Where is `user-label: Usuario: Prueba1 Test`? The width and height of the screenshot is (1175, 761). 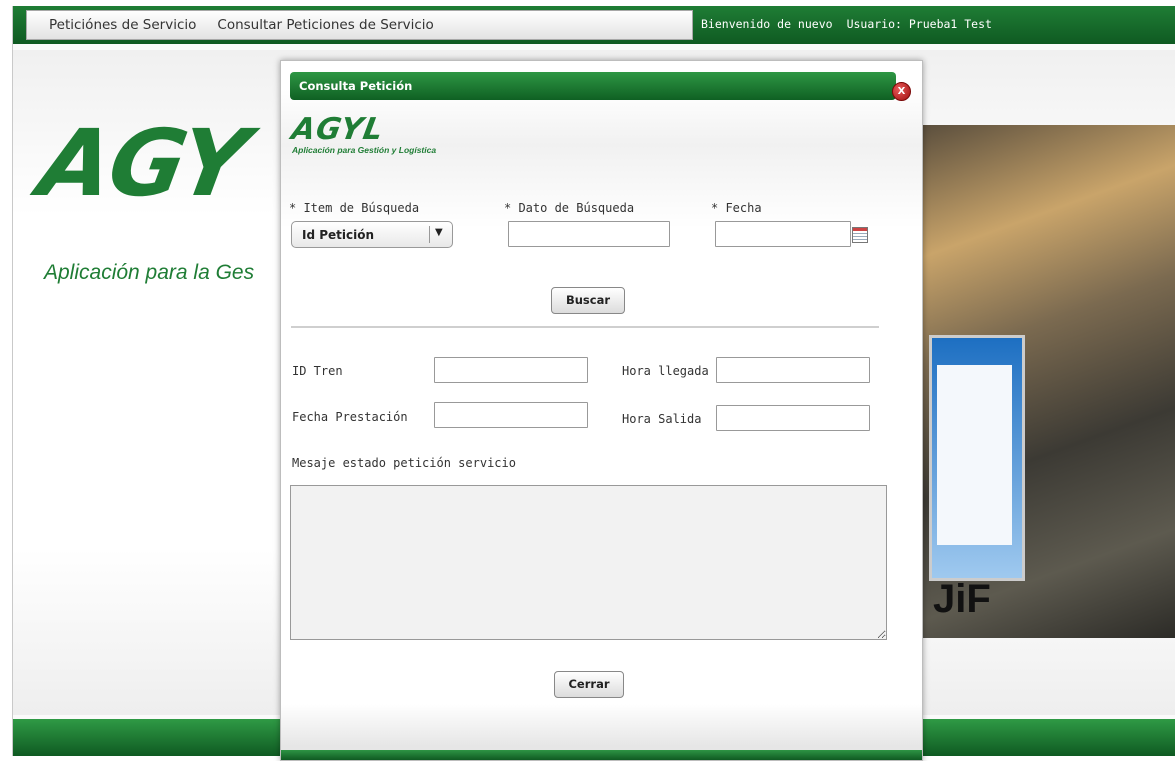
user-label: Usuario: Prueba1 Test is located at coordinates (919, 24).